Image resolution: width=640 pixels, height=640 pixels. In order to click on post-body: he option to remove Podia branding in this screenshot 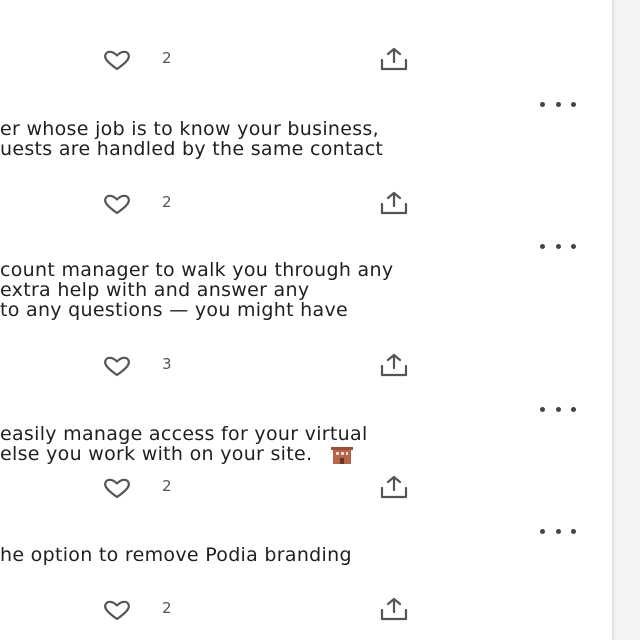, I will do `click(176, 555)`.